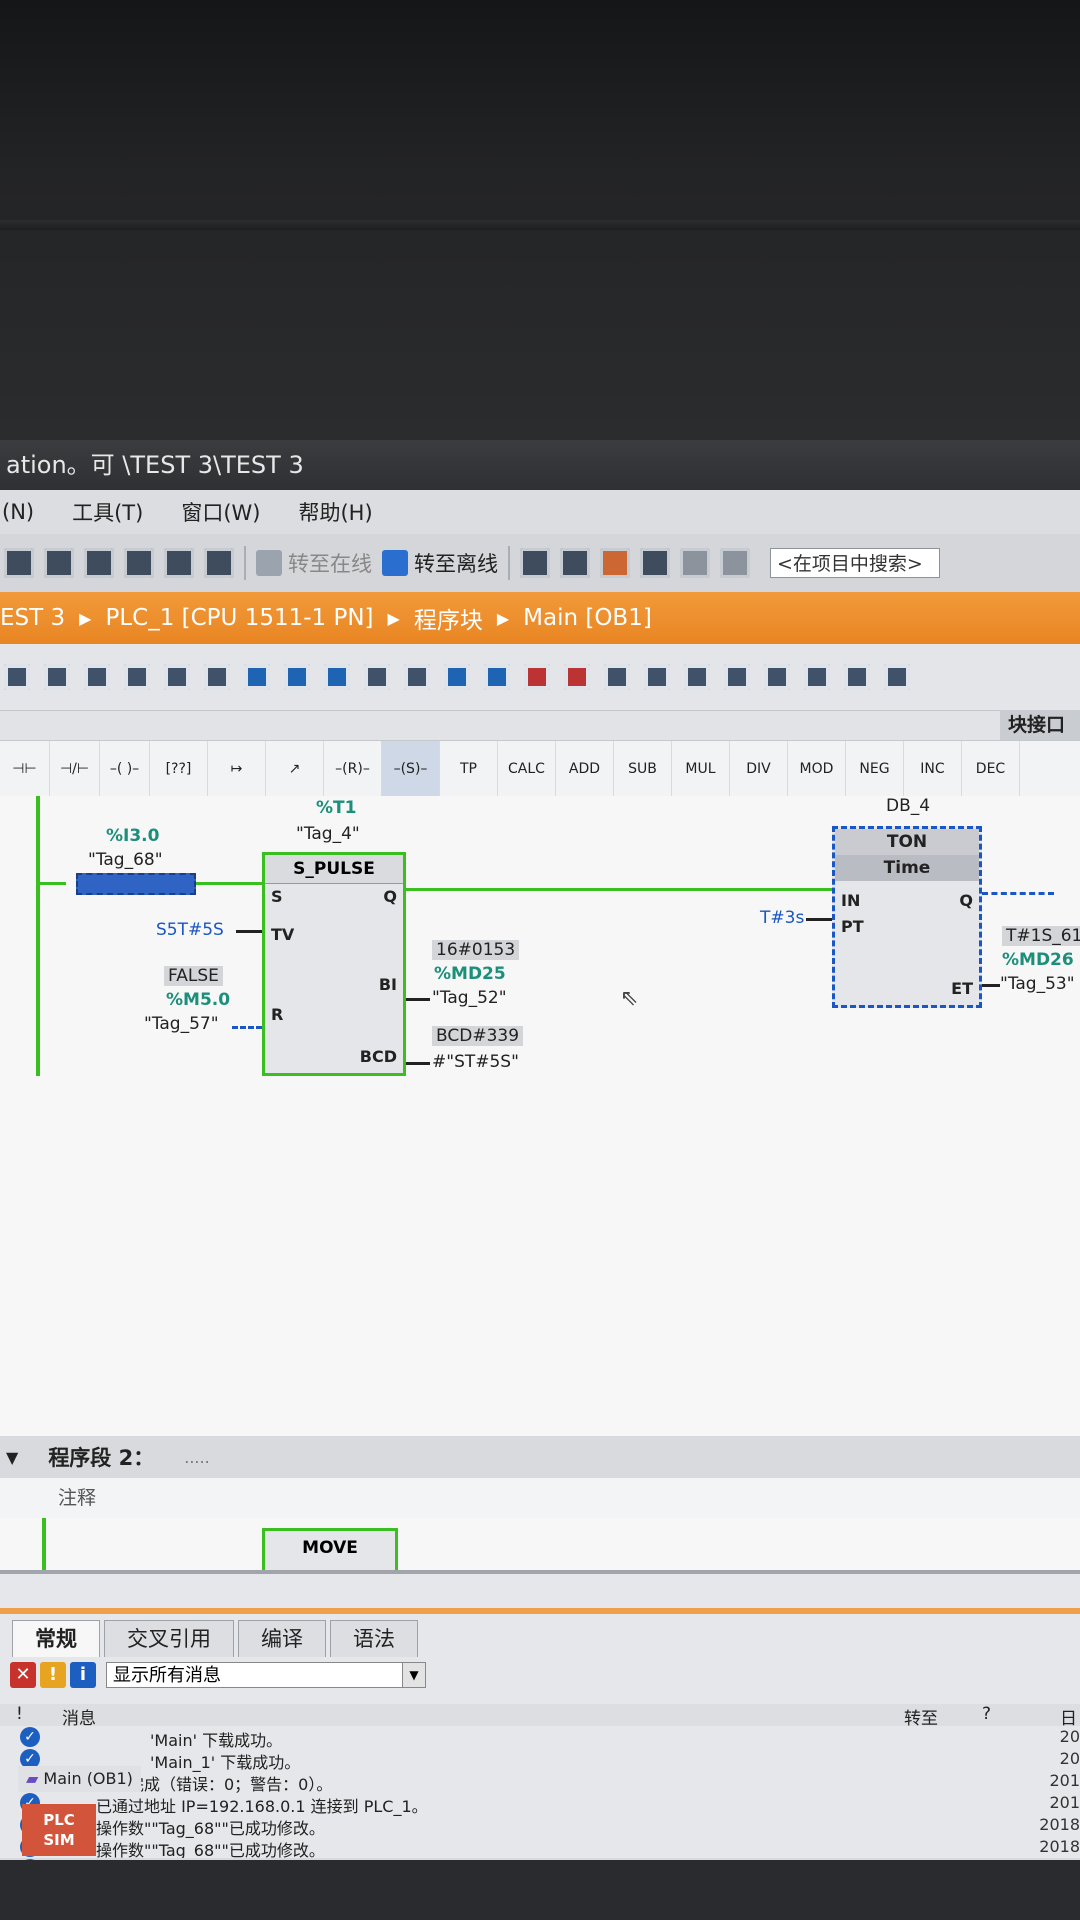 This screenshot has width=1080, height=1920. Describe the element at coordinates (540, 1760) in the screenshot. I see `message-row: ✓ 'Main_1' 下载成功。 20` at that location.